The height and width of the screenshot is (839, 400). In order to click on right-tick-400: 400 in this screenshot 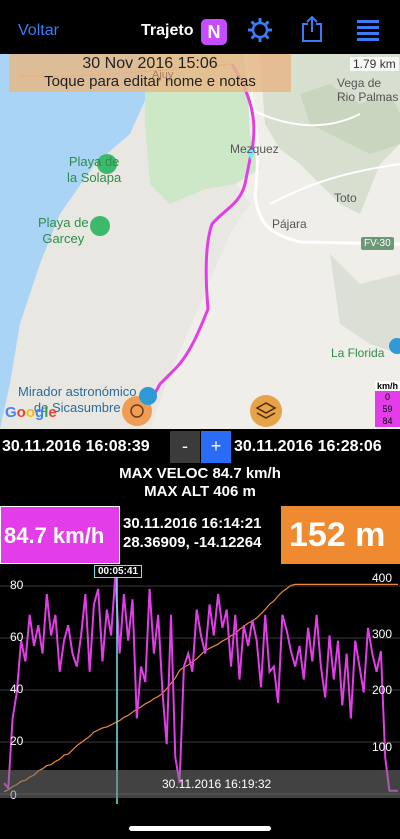, I will do `click(382, 578)`.